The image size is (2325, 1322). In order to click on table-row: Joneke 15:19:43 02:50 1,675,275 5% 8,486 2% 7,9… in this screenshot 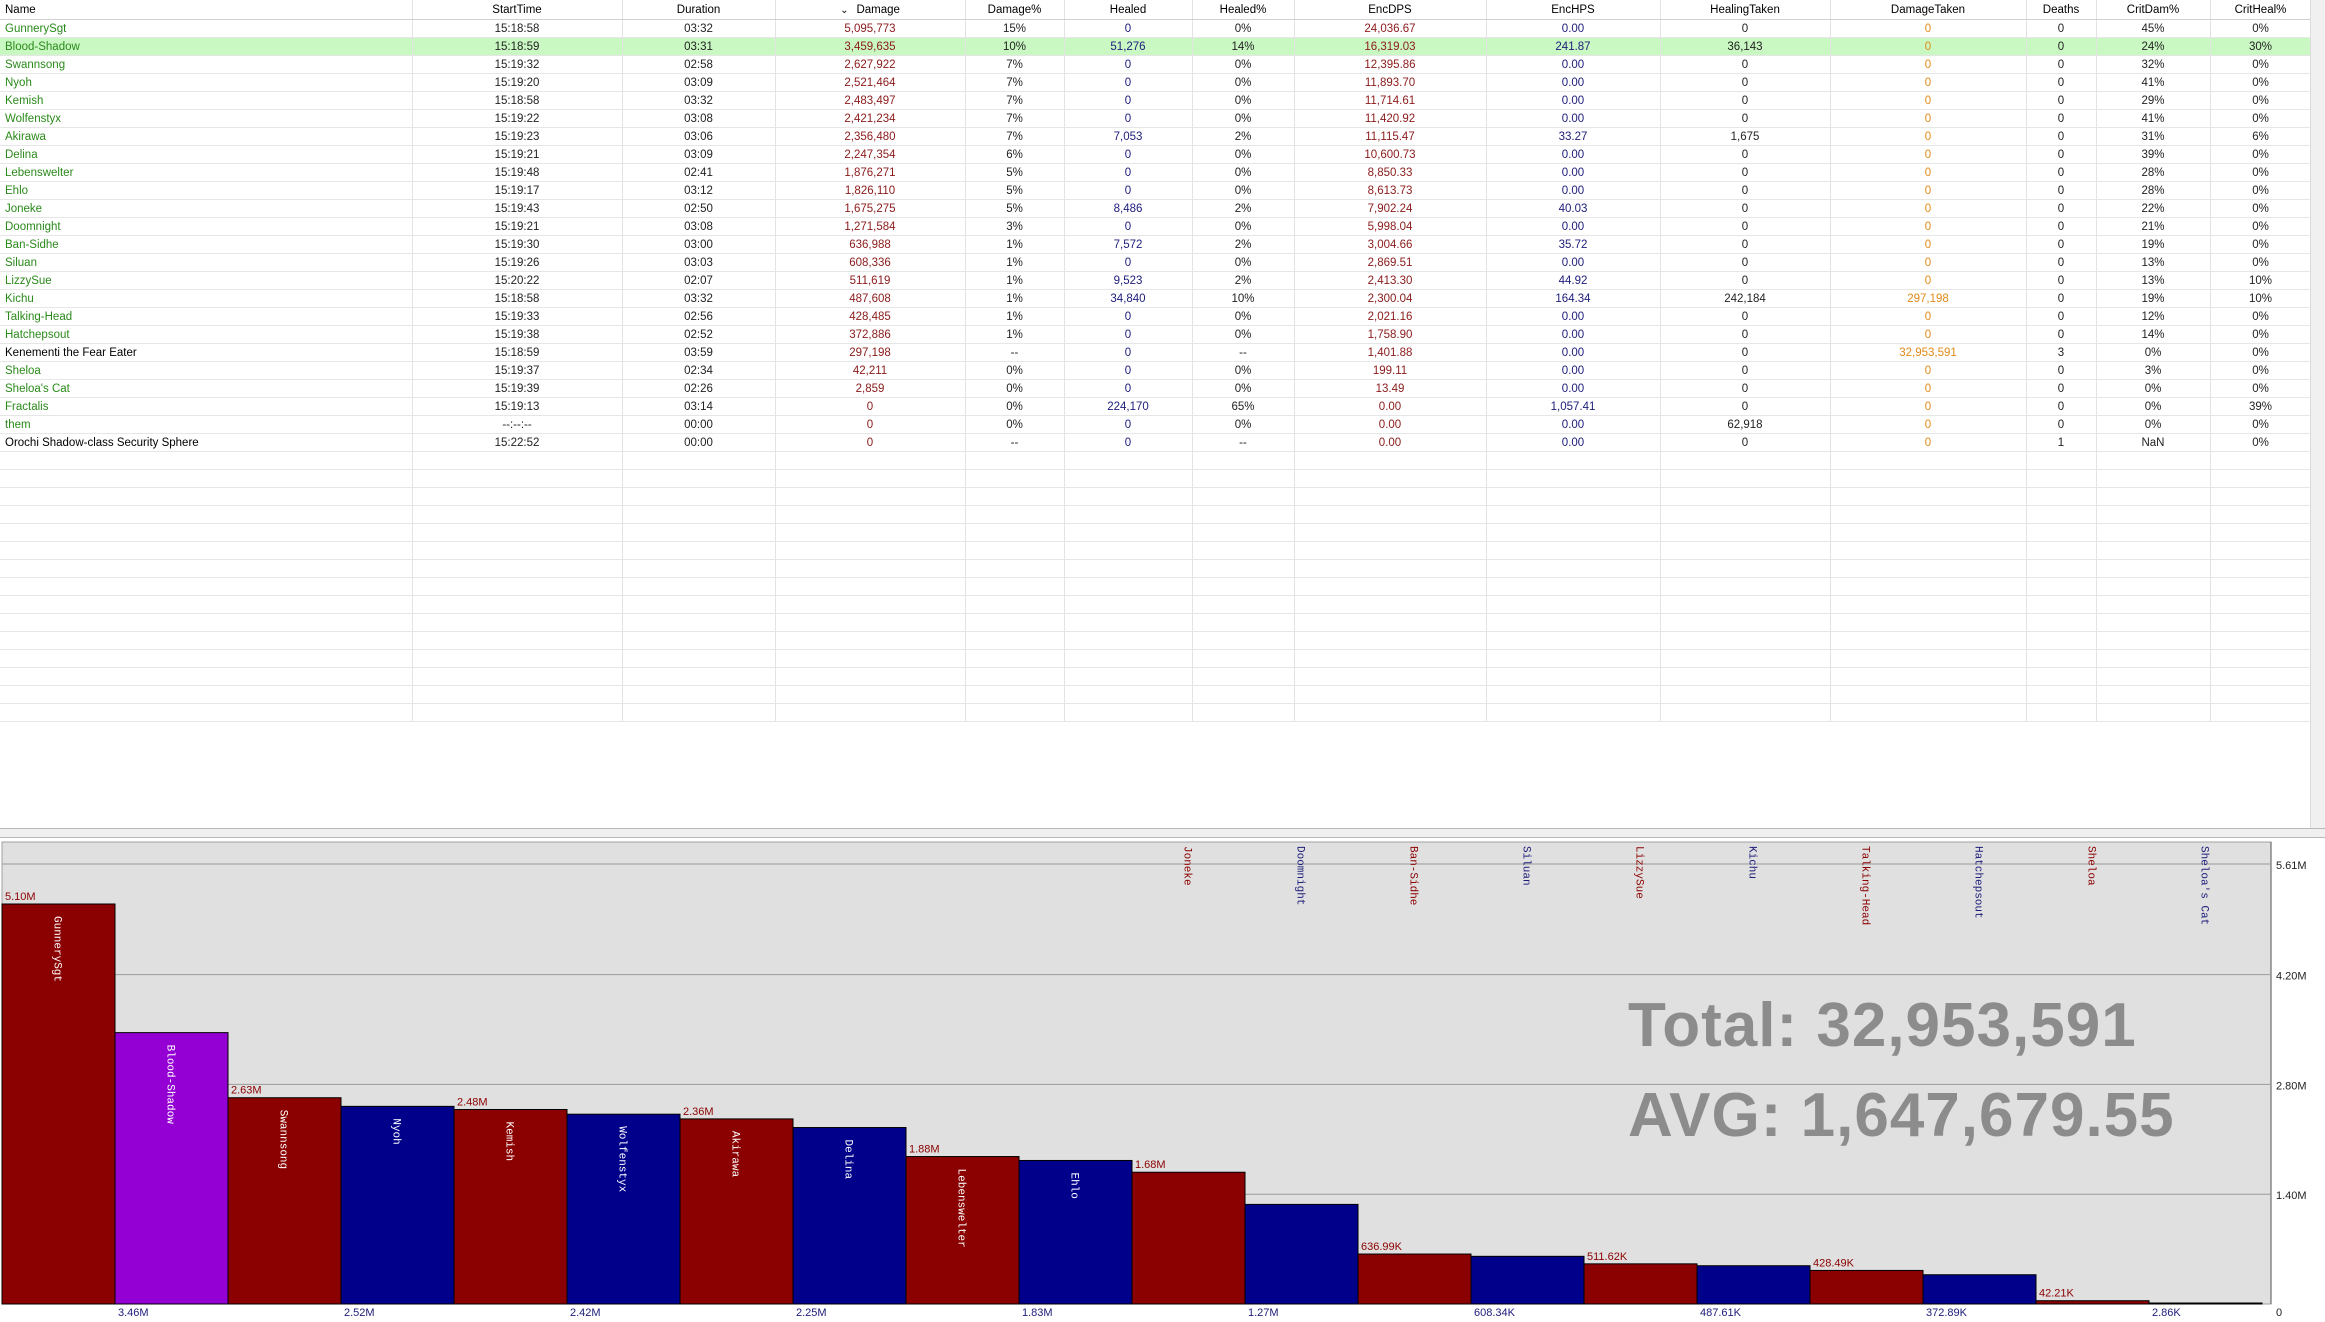, I will do `click(1156, 208)`.